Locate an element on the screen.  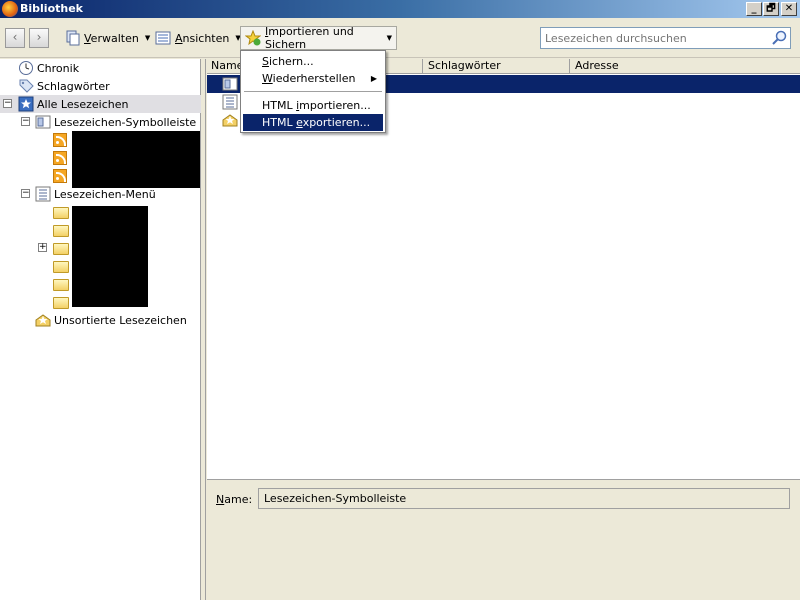
tree-label: Alle Lesezeichen is located at coordinates (83, 104).